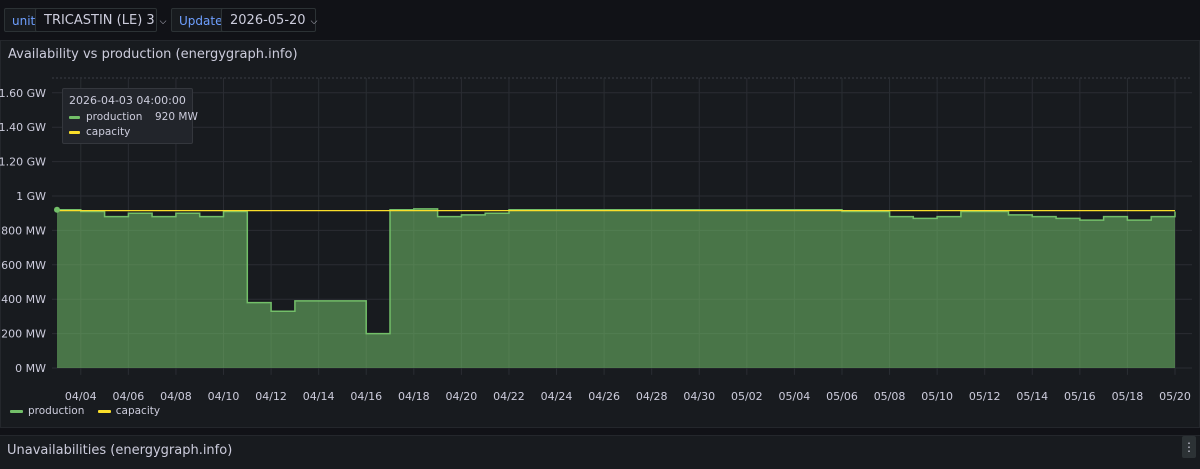 The height and width of the screenshot is (469, 1200). Describe the element at coordinates (127, 100) in the screenshot. I see `tooltip-time: 2026-04-03 04:00:00` at that location.